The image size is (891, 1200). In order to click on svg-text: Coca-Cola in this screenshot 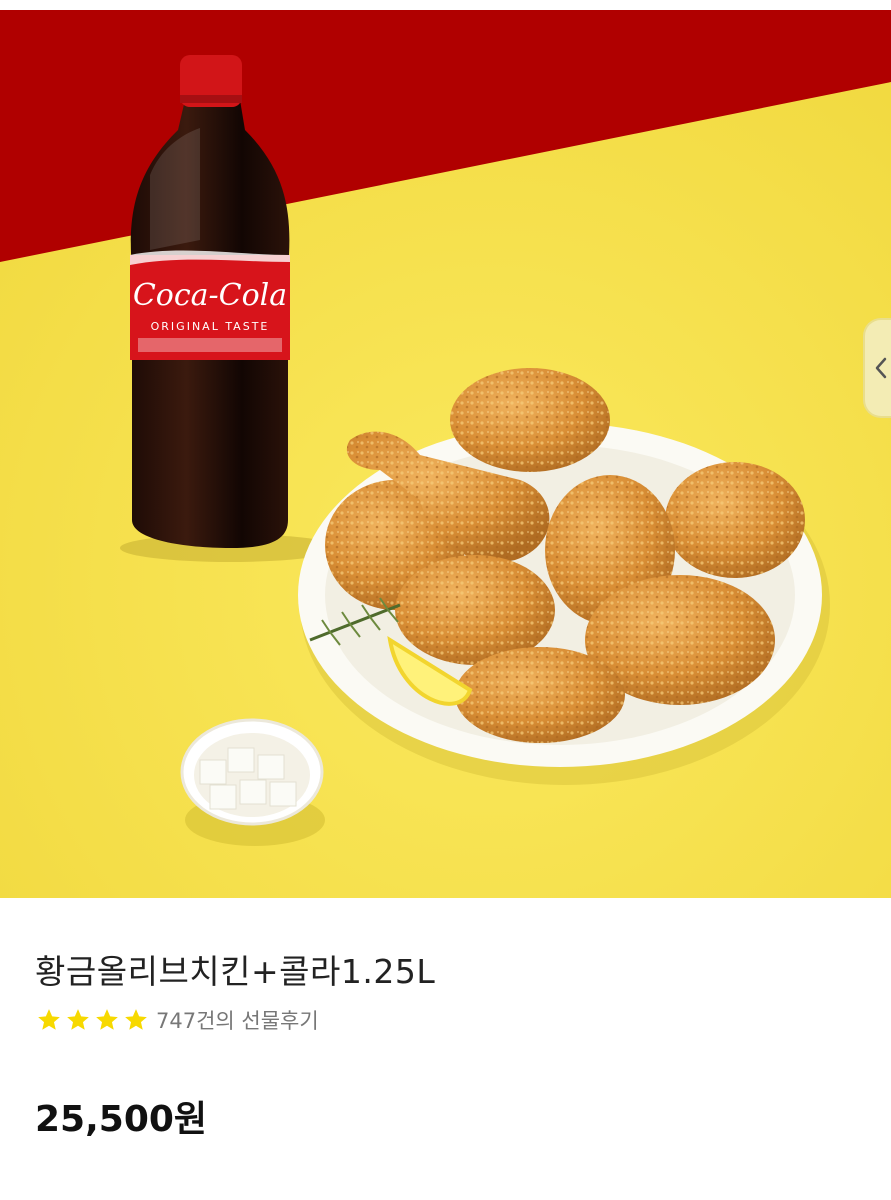, I will do `click(210, 295)`.